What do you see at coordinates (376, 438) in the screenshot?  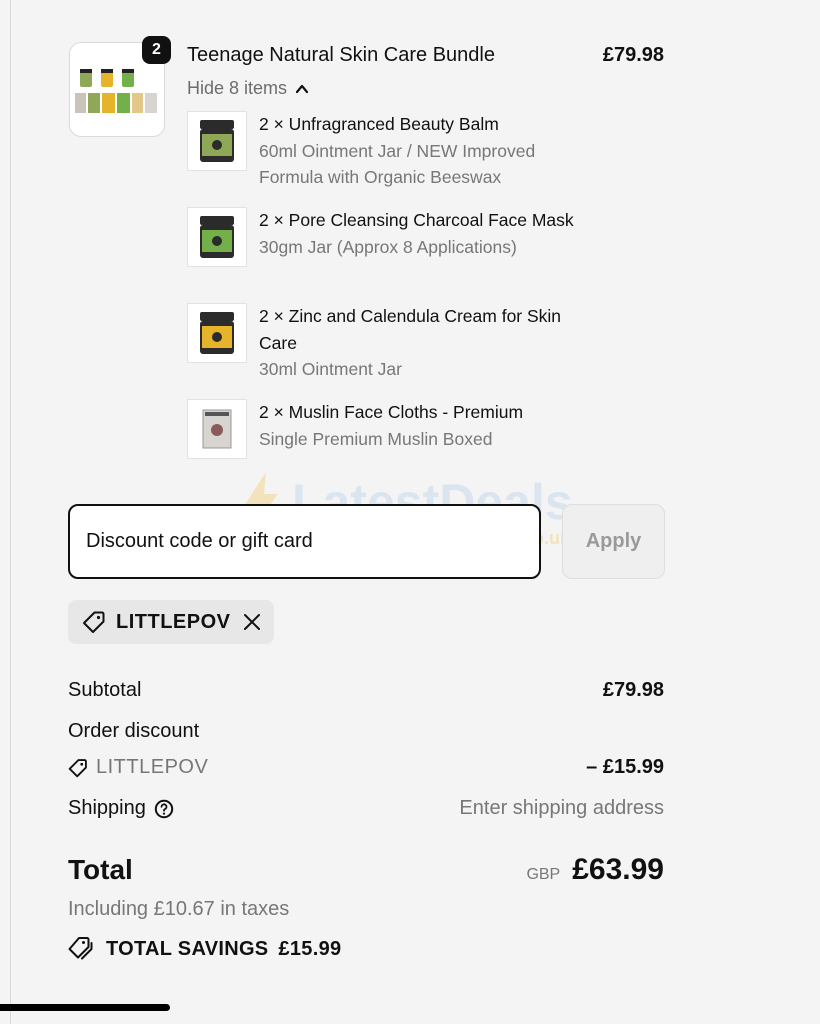 I see `item-variant: Single Premium Muslin Boxed` at bounding box center [376, 438].